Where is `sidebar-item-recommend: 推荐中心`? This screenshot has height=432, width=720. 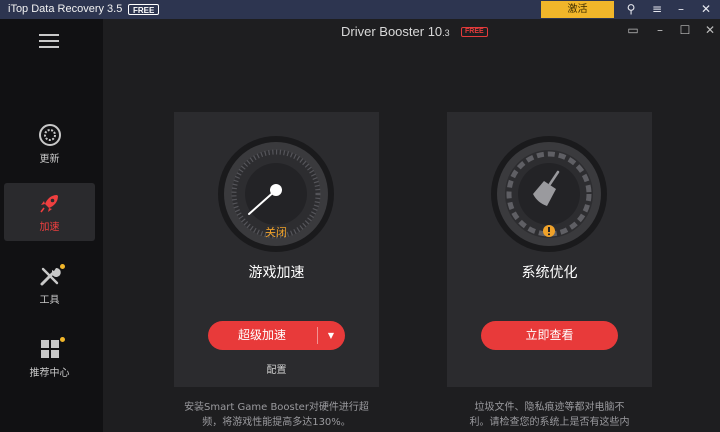
sidebar-item-recommend: 推荐中心 is located at coordinates (49, 358).